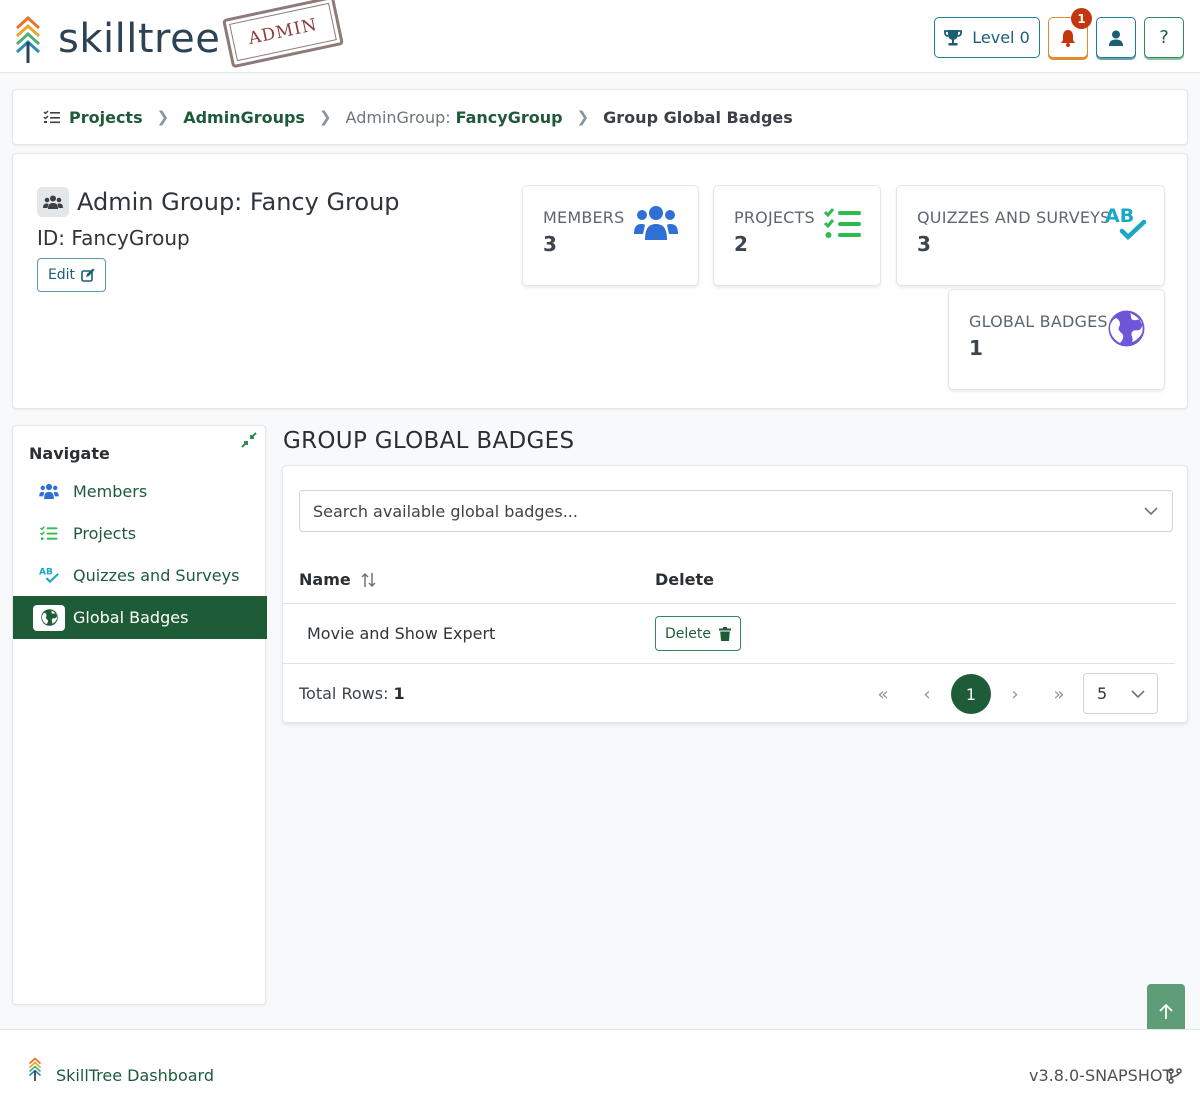  I want to click on stat-value: 1, so click(976, 348).